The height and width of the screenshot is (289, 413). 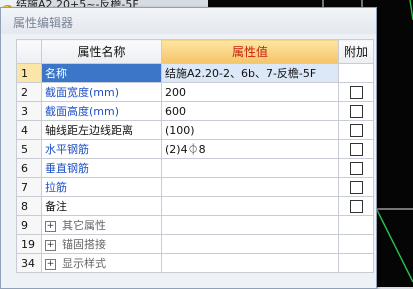 I want to click on property-group: + 锚固搭接, so click(x=101, y=244).